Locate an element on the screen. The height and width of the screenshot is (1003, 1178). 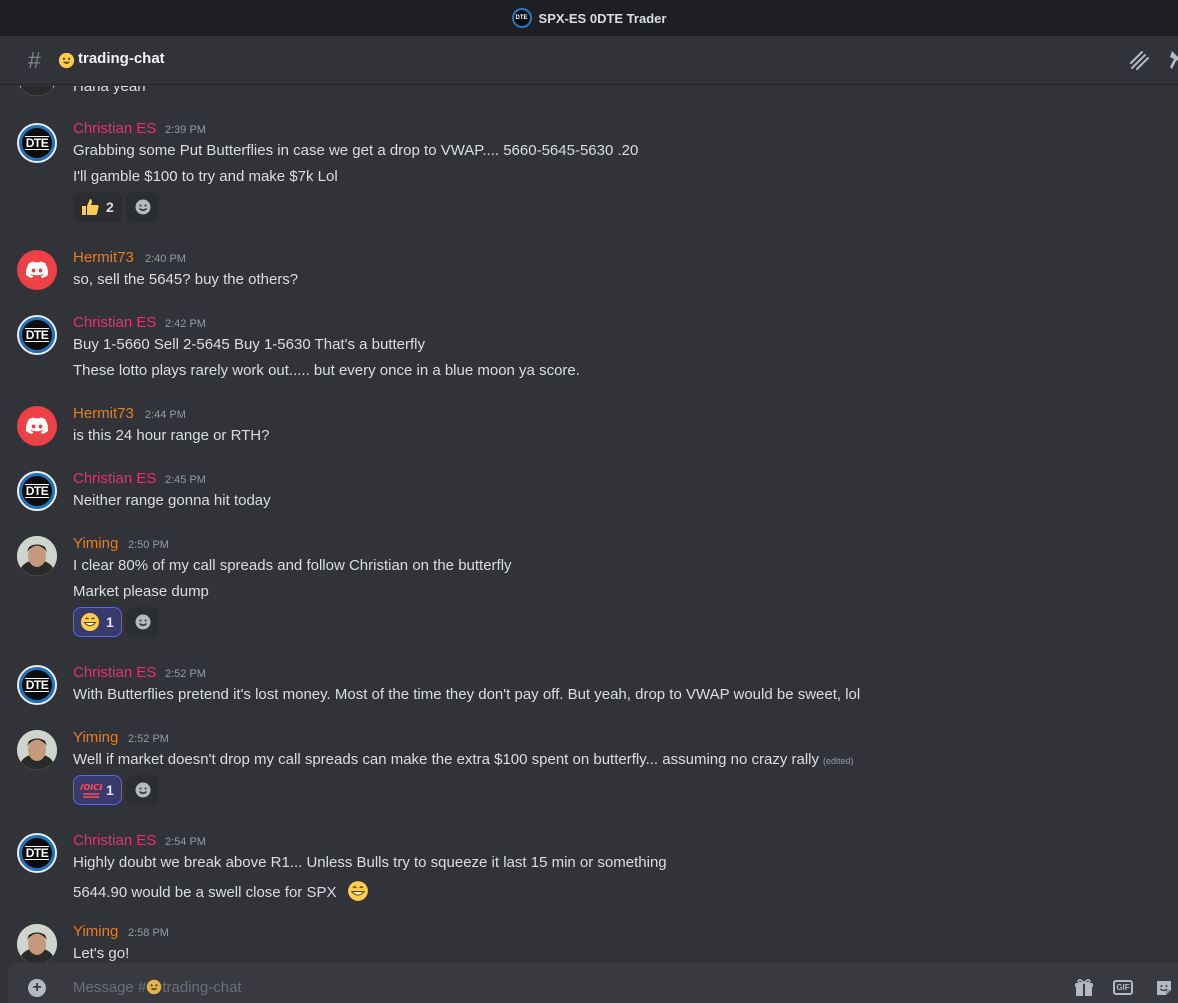
message-text: Let's go! is located at coordinates (101, 953).